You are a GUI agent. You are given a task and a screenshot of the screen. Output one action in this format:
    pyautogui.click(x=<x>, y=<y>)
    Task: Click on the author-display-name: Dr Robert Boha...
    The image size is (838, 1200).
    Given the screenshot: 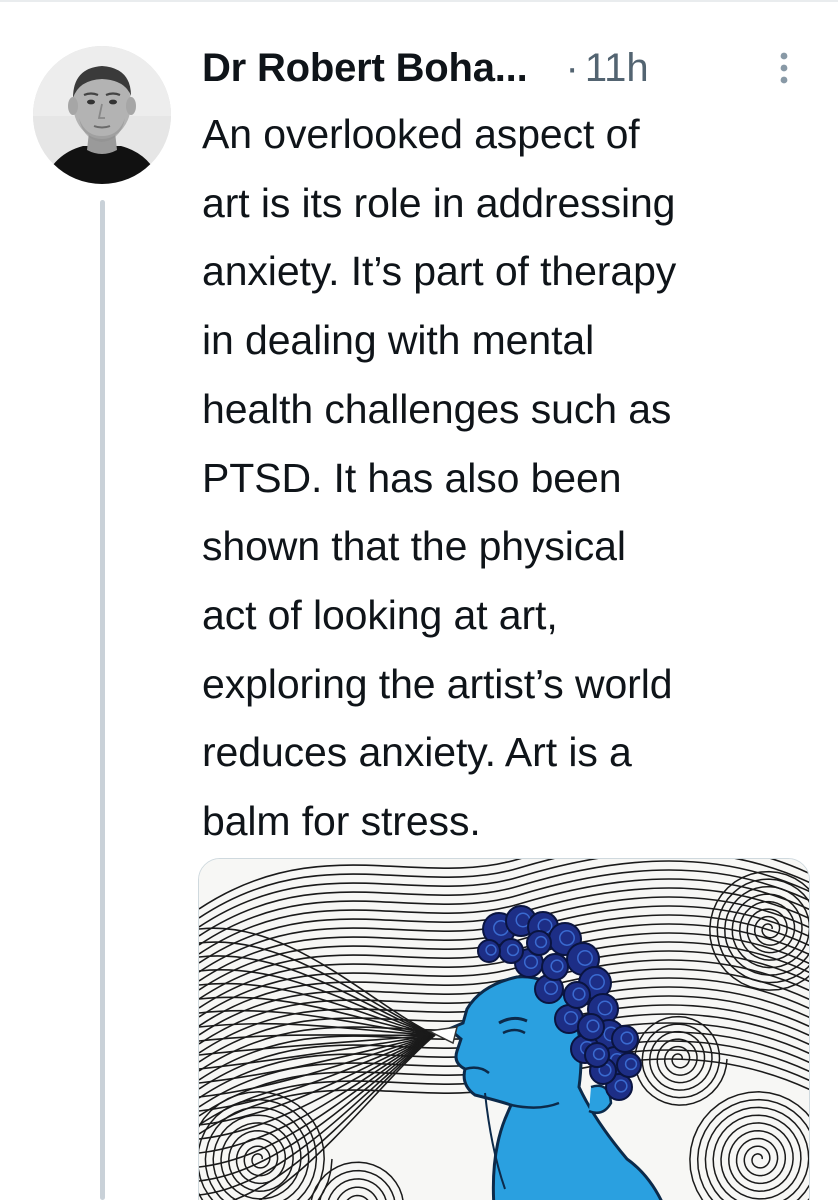 What is the action you would take?
    pyautogui.click(x=365, y=68)
    